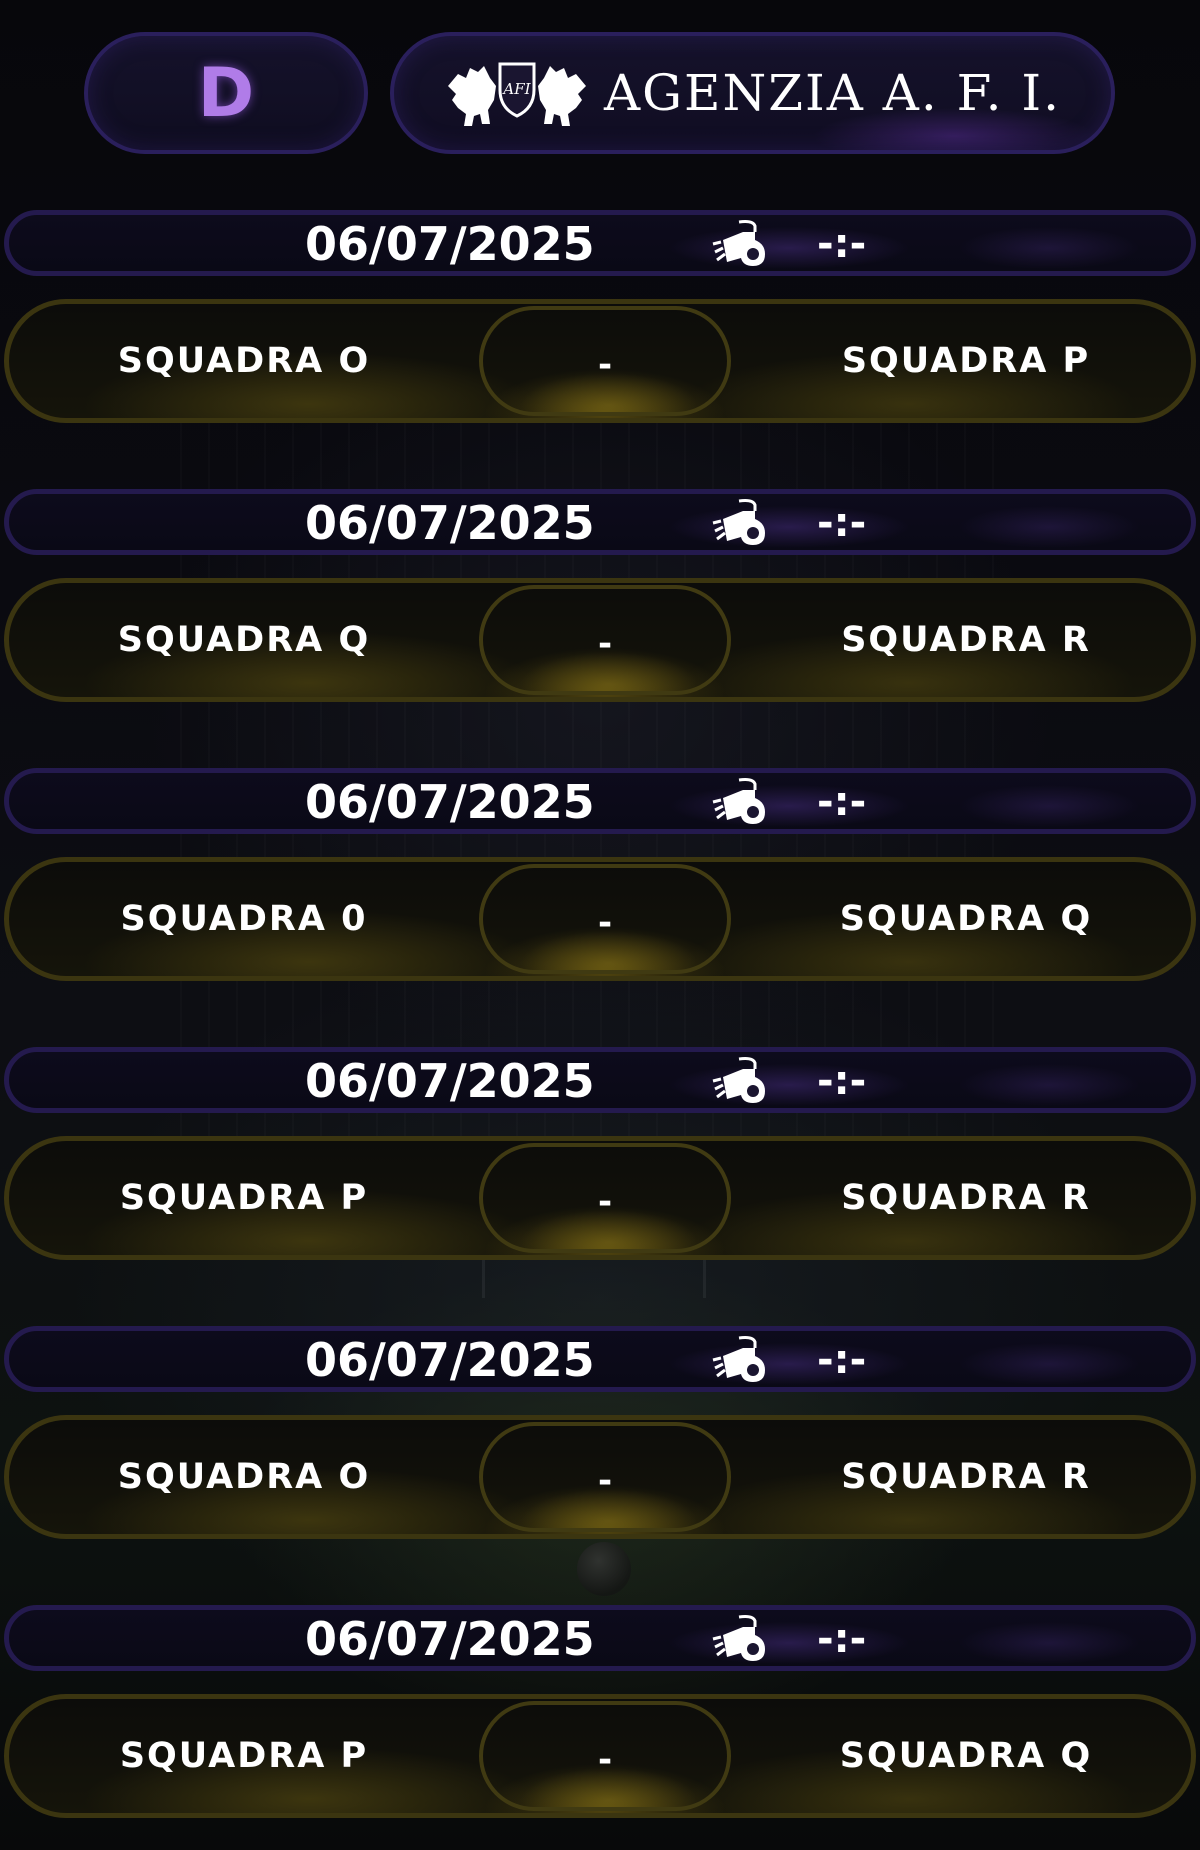 This screenshot has width=1200, height=1850. I want to click on match-row: SQUADRA 0 - SQUADRA Q, so click(600, 919).